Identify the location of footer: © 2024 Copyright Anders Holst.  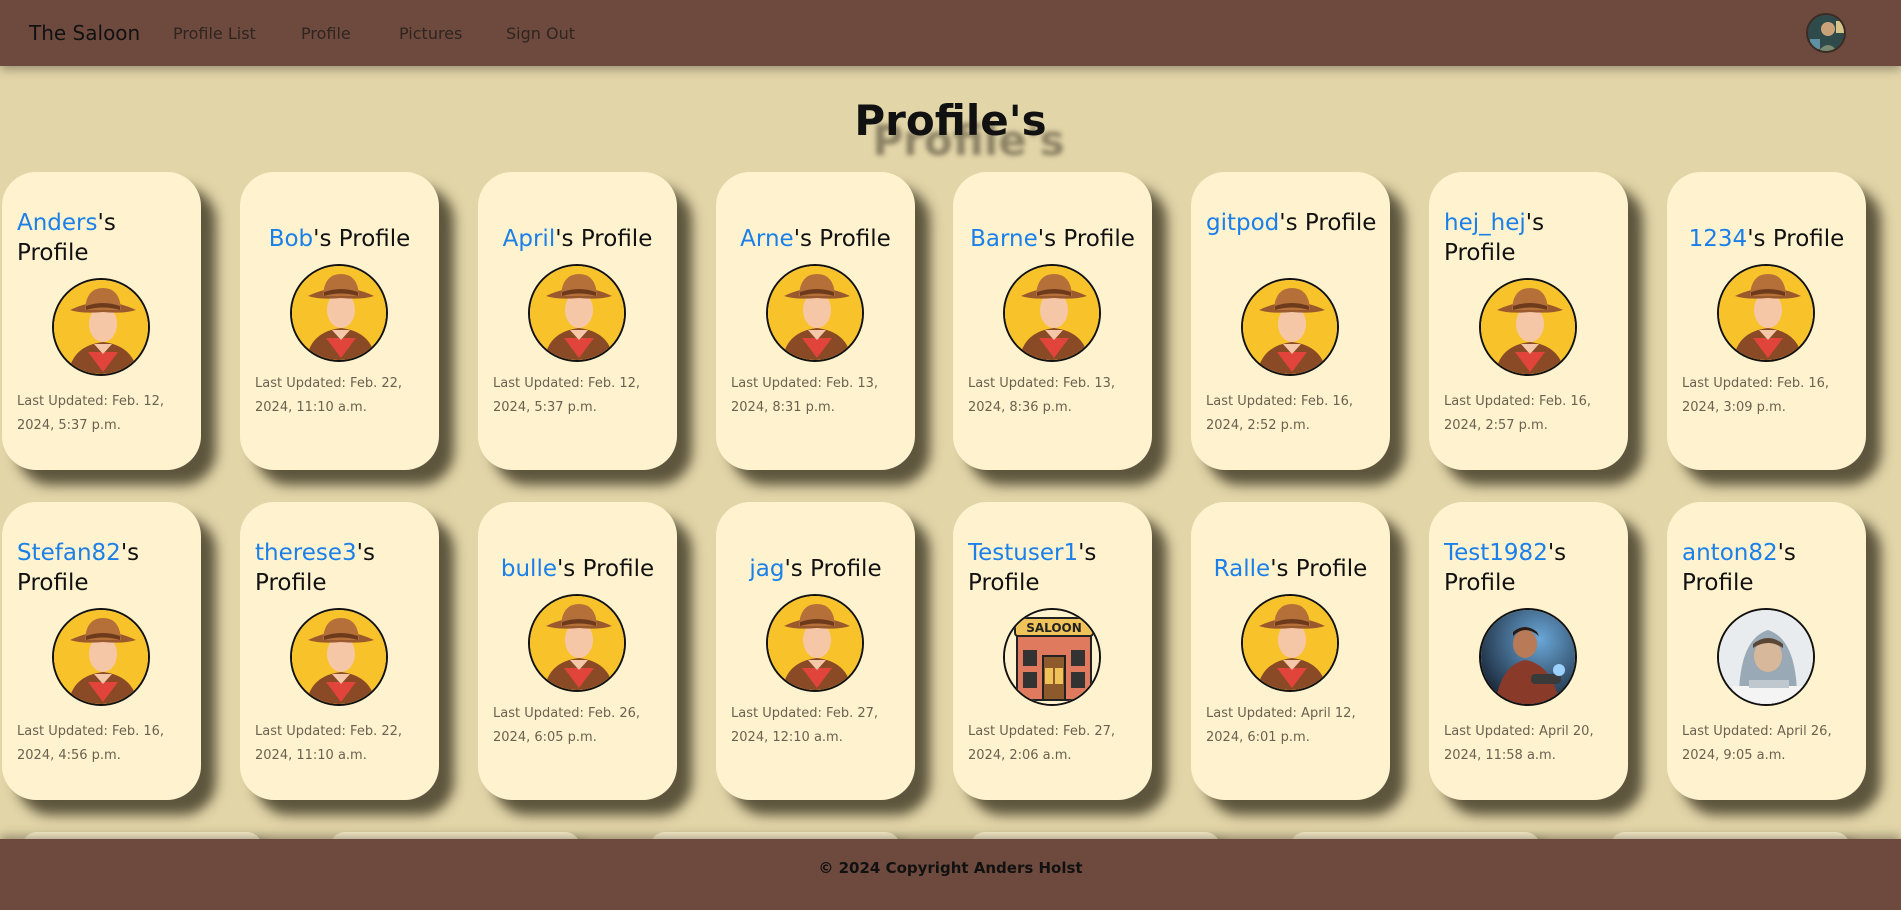
(950, 874).